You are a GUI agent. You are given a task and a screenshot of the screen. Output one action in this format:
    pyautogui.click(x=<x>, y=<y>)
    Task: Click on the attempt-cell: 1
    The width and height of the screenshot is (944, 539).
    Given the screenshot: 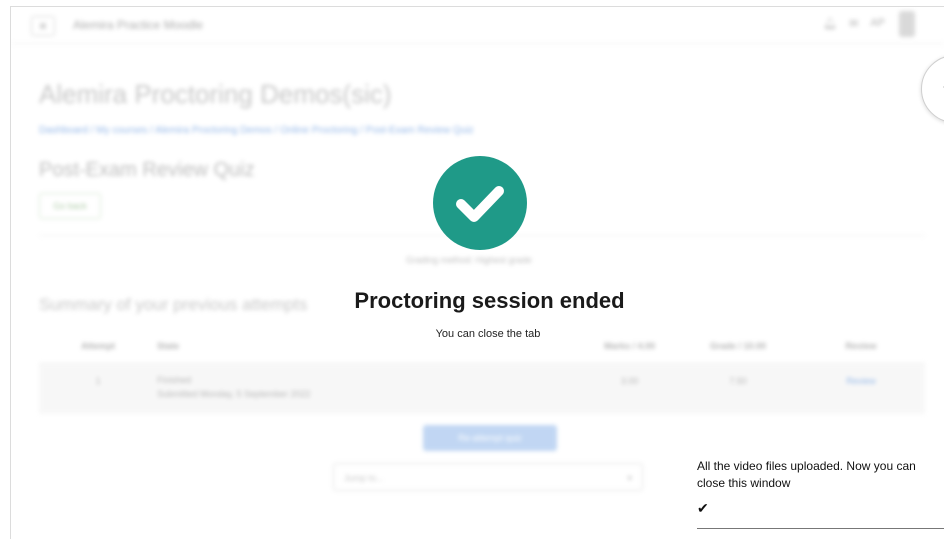 What is the action you would take?
    pyautogui.click(x=98, y=381)
    